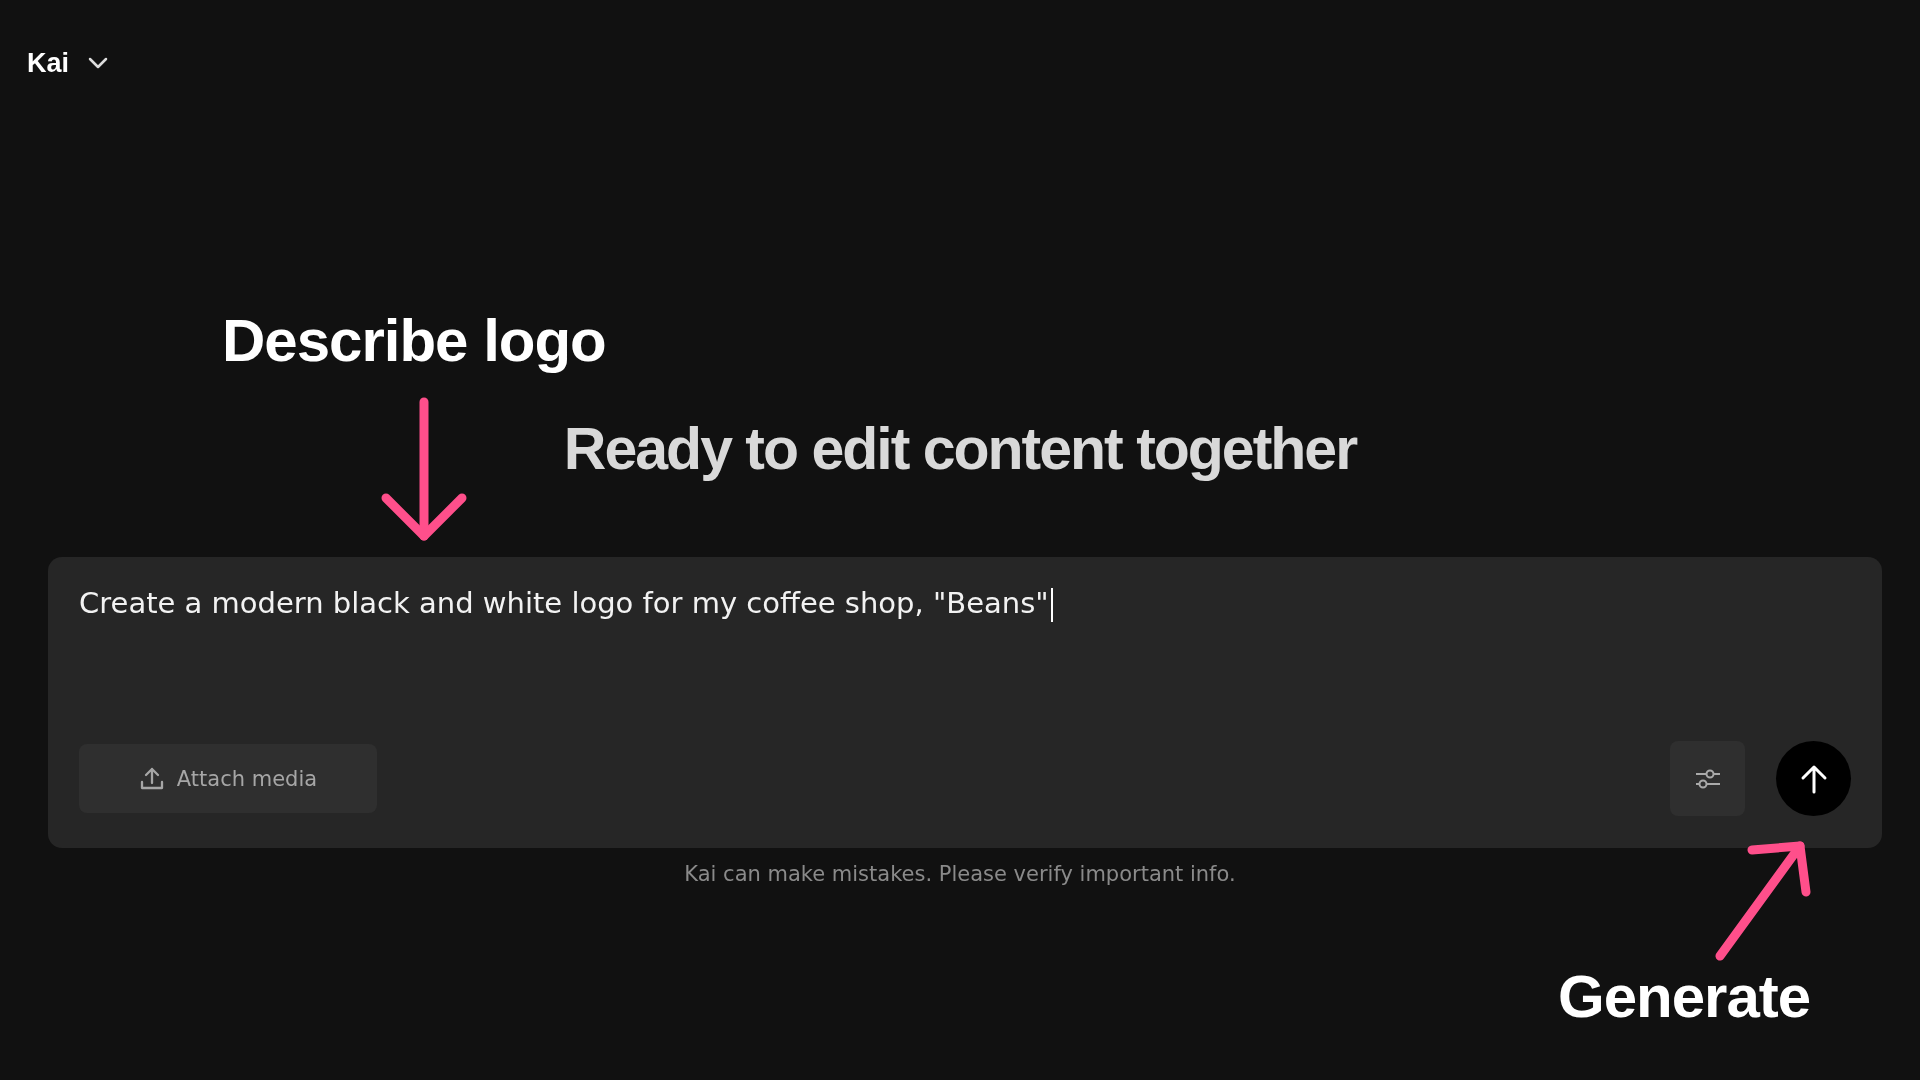 The height and width of the screenshot is (1080, 1920). What do you see at coordinates (98, 63) in the screenshot?
I see `chevron-down-icon` at bounding box center [98, 63].